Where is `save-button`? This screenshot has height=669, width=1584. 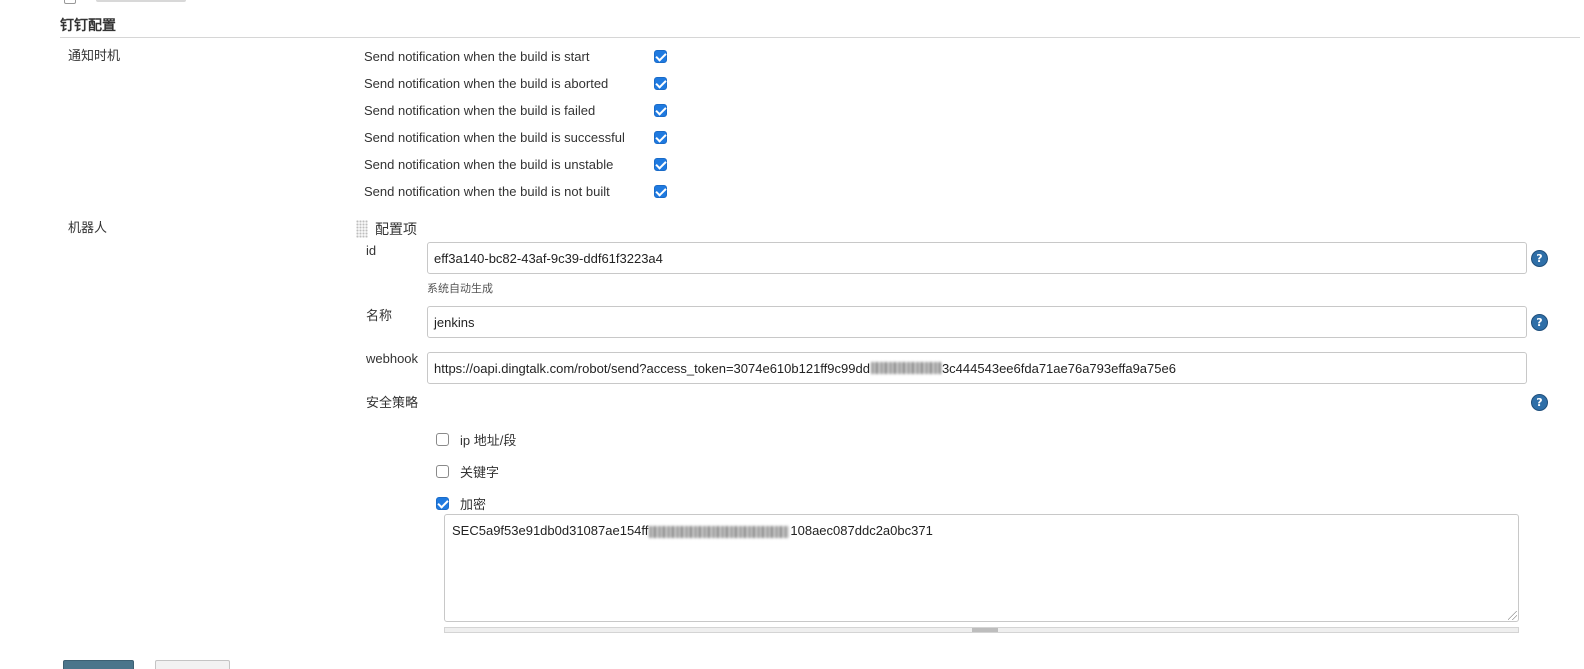 save-button is located at coordinates (98, 664).